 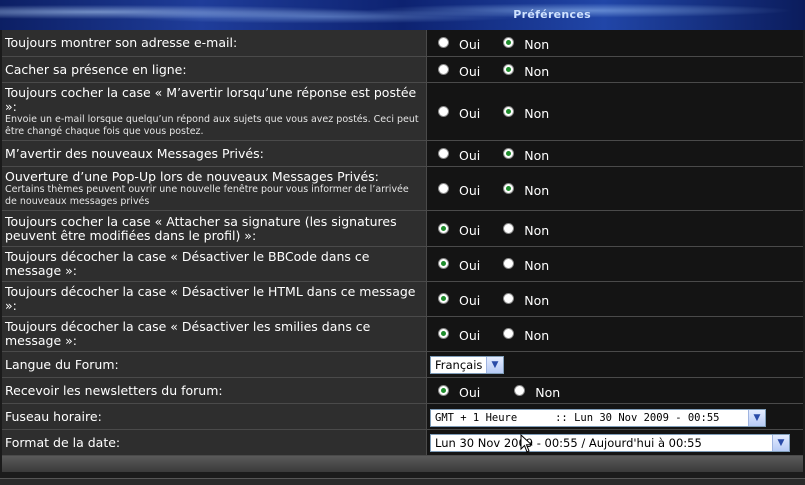 I want to click on pref-label: Cacher sa présence en ligne:, so click(x=96, y=69).